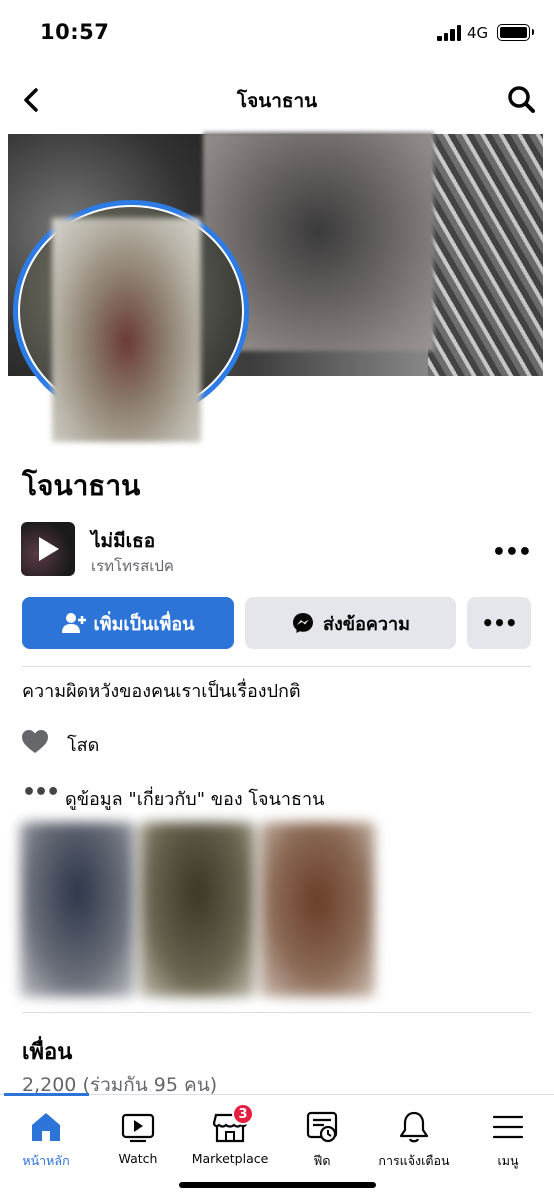  I want to click on heart-icon, so click(35, 741).